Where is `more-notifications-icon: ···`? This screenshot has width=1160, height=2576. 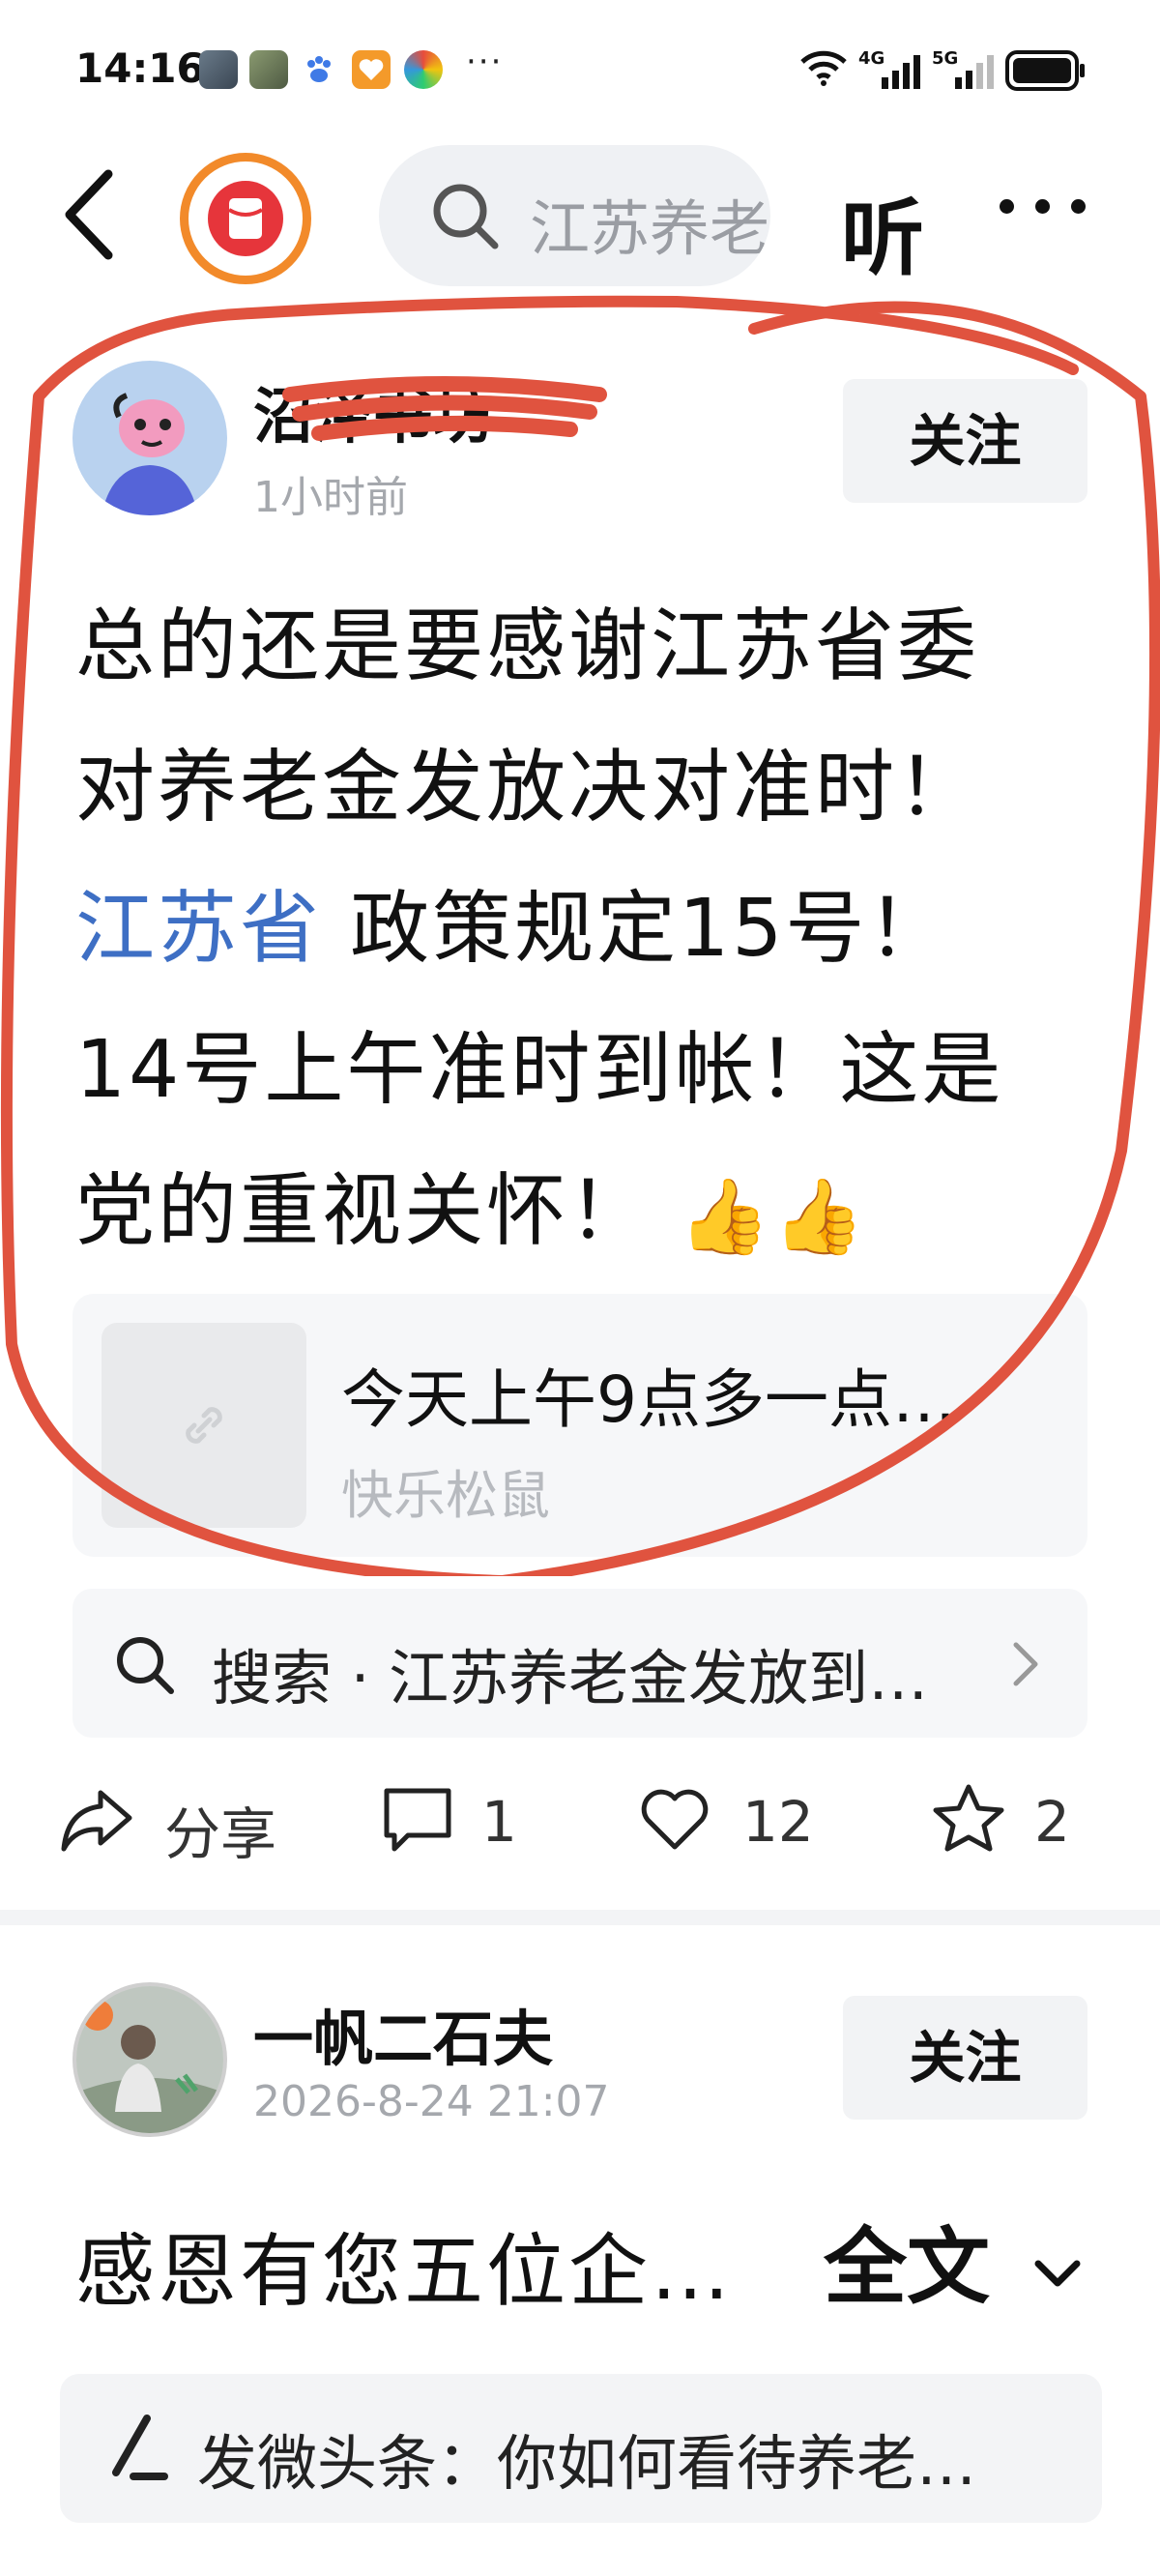
more-notifications-icon: ··· is located at coordinates (485, 62).